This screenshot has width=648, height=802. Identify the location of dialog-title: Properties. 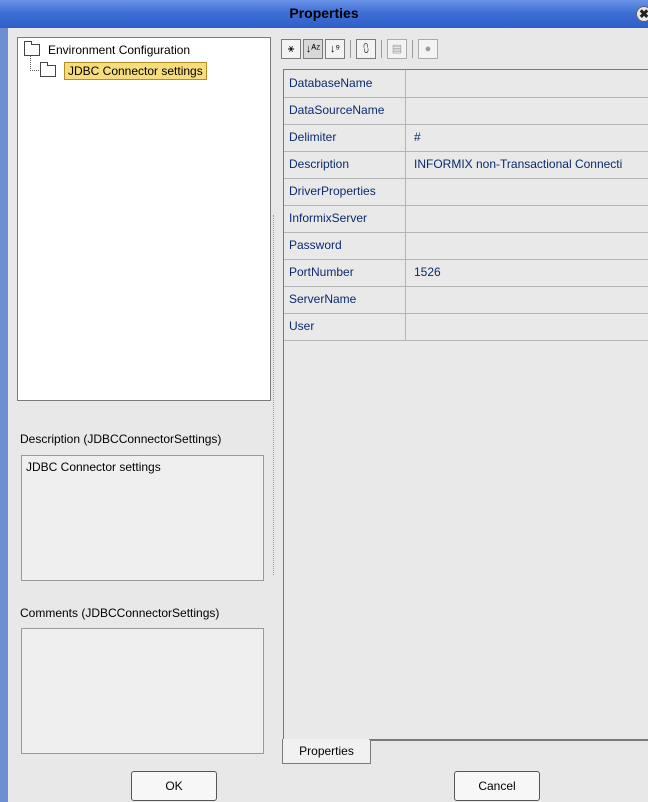
(324, 13).